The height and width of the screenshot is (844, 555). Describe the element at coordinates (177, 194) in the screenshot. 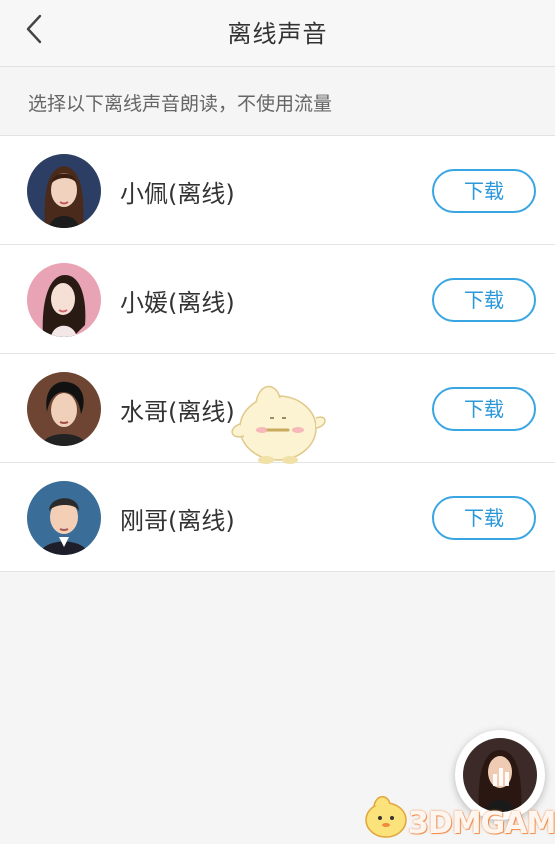

I see `voice-name: 小佩(离线)` at that location.